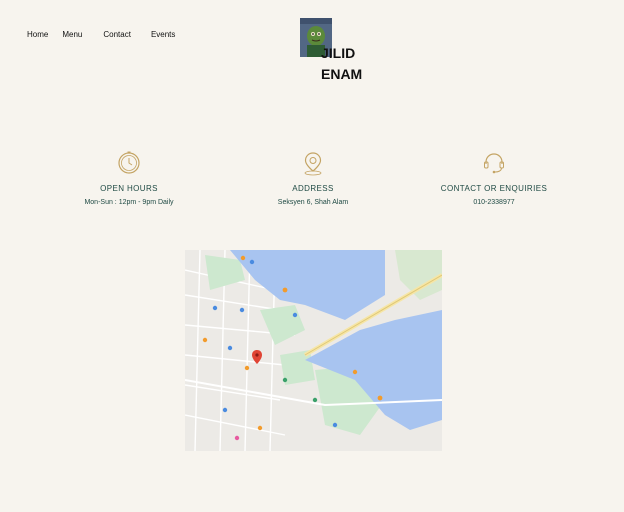 This screenshot has width=624, height=512. I want to click on open-hours-heading: OPEN HOURS, so click(129, 188).